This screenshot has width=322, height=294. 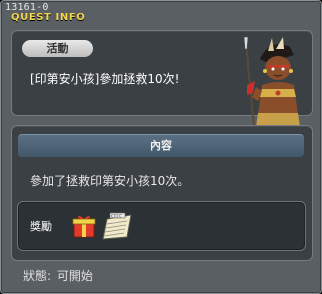 I want to click on ticket-icon: CCCC, so click(x=117, y=226).